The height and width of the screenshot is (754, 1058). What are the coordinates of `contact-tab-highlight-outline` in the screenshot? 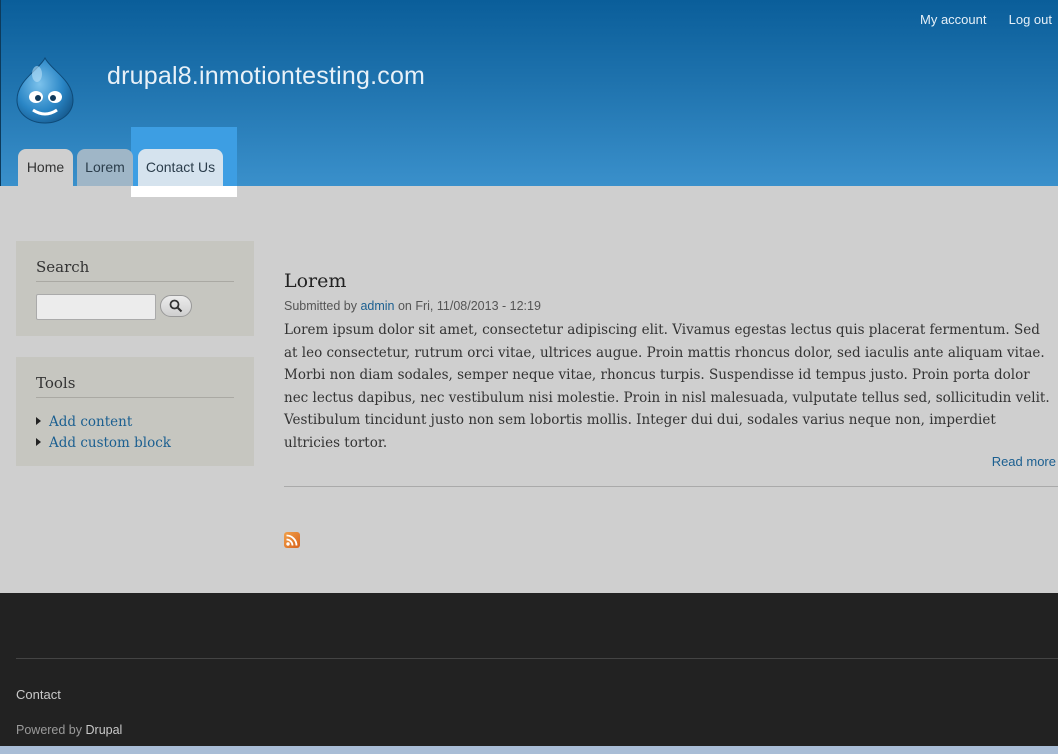 It's located at (184, 191).